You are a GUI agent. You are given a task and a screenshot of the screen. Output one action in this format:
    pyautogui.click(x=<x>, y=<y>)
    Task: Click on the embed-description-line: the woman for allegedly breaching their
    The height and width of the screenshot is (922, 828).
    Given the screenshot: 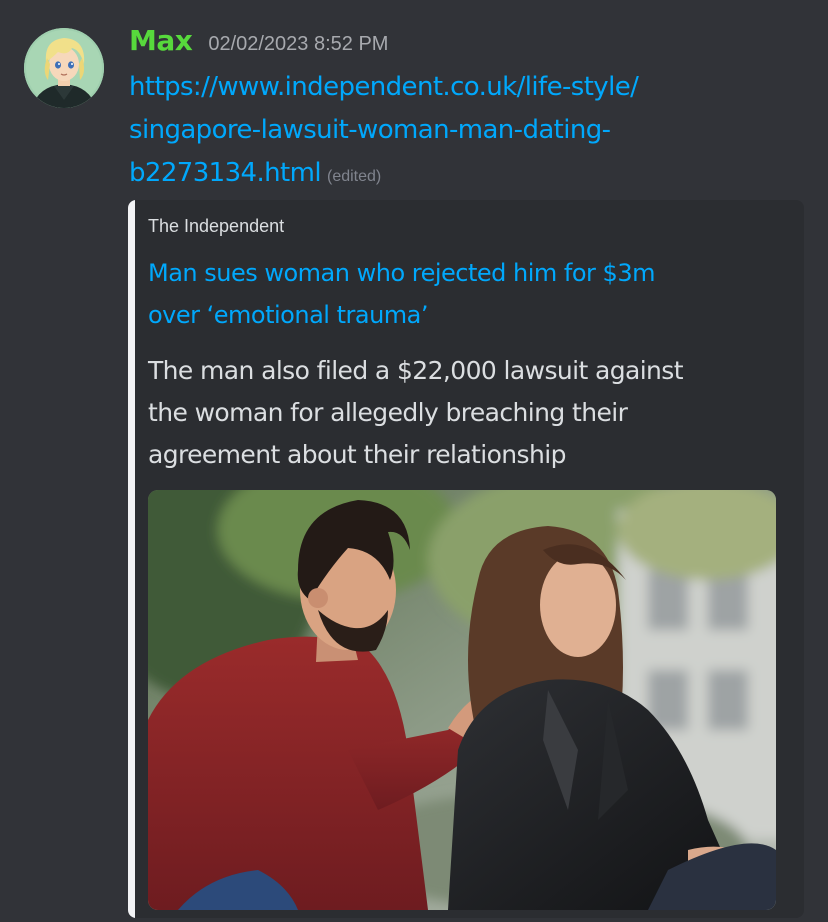 What is the action you would take?
    pyautogui.click(x=388, y=412)
    